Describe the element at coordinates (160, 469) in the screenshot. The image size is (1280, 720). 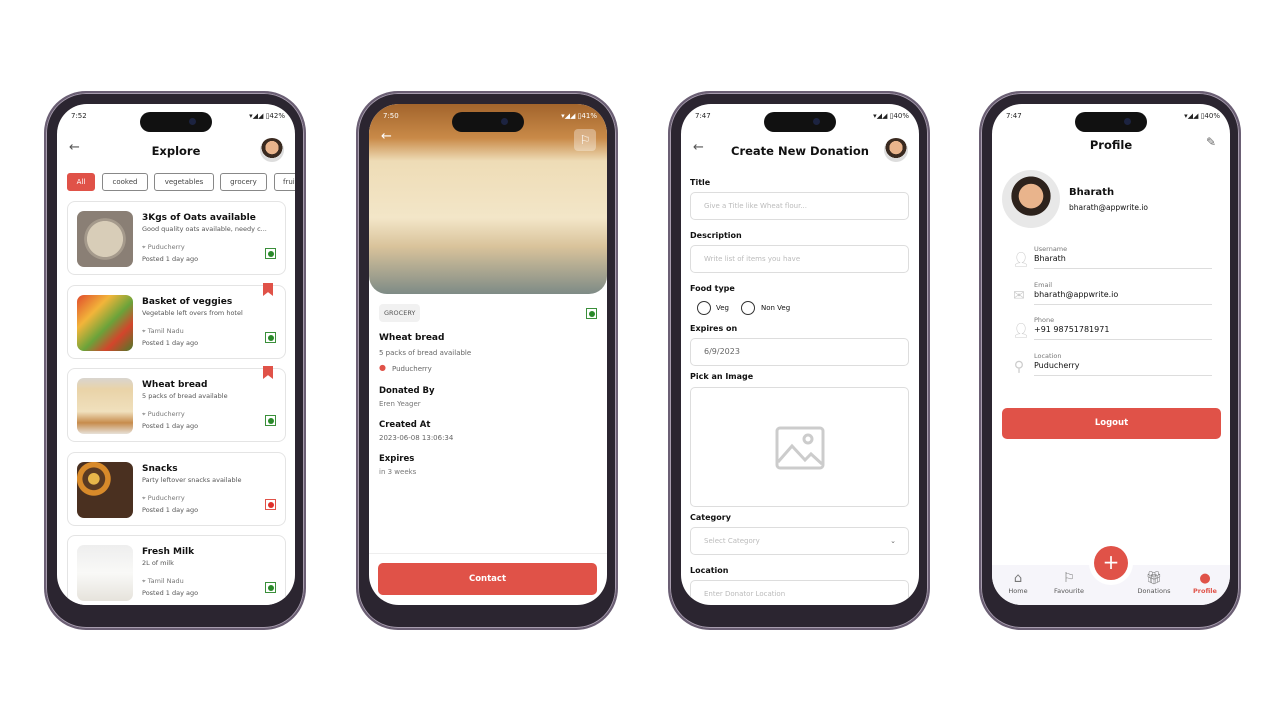
I see `card-title: Snacks` at that location.